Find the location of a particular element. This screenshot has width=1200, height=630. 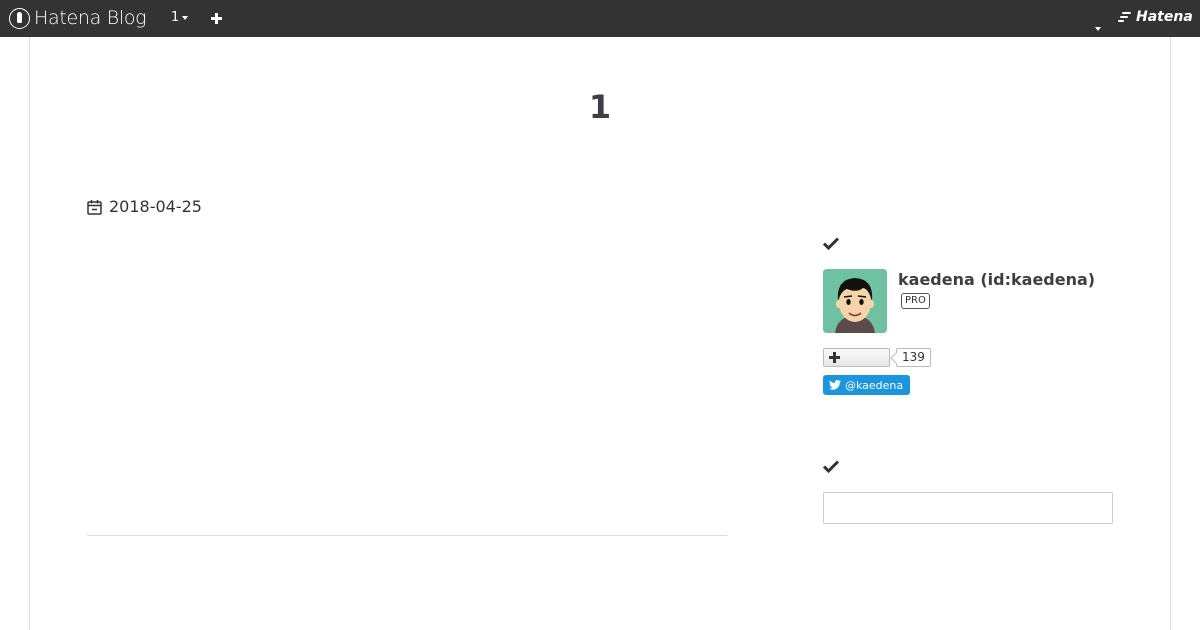

hatena-blog-home-link: Hatena Blog is located at coordinates (78, 18).